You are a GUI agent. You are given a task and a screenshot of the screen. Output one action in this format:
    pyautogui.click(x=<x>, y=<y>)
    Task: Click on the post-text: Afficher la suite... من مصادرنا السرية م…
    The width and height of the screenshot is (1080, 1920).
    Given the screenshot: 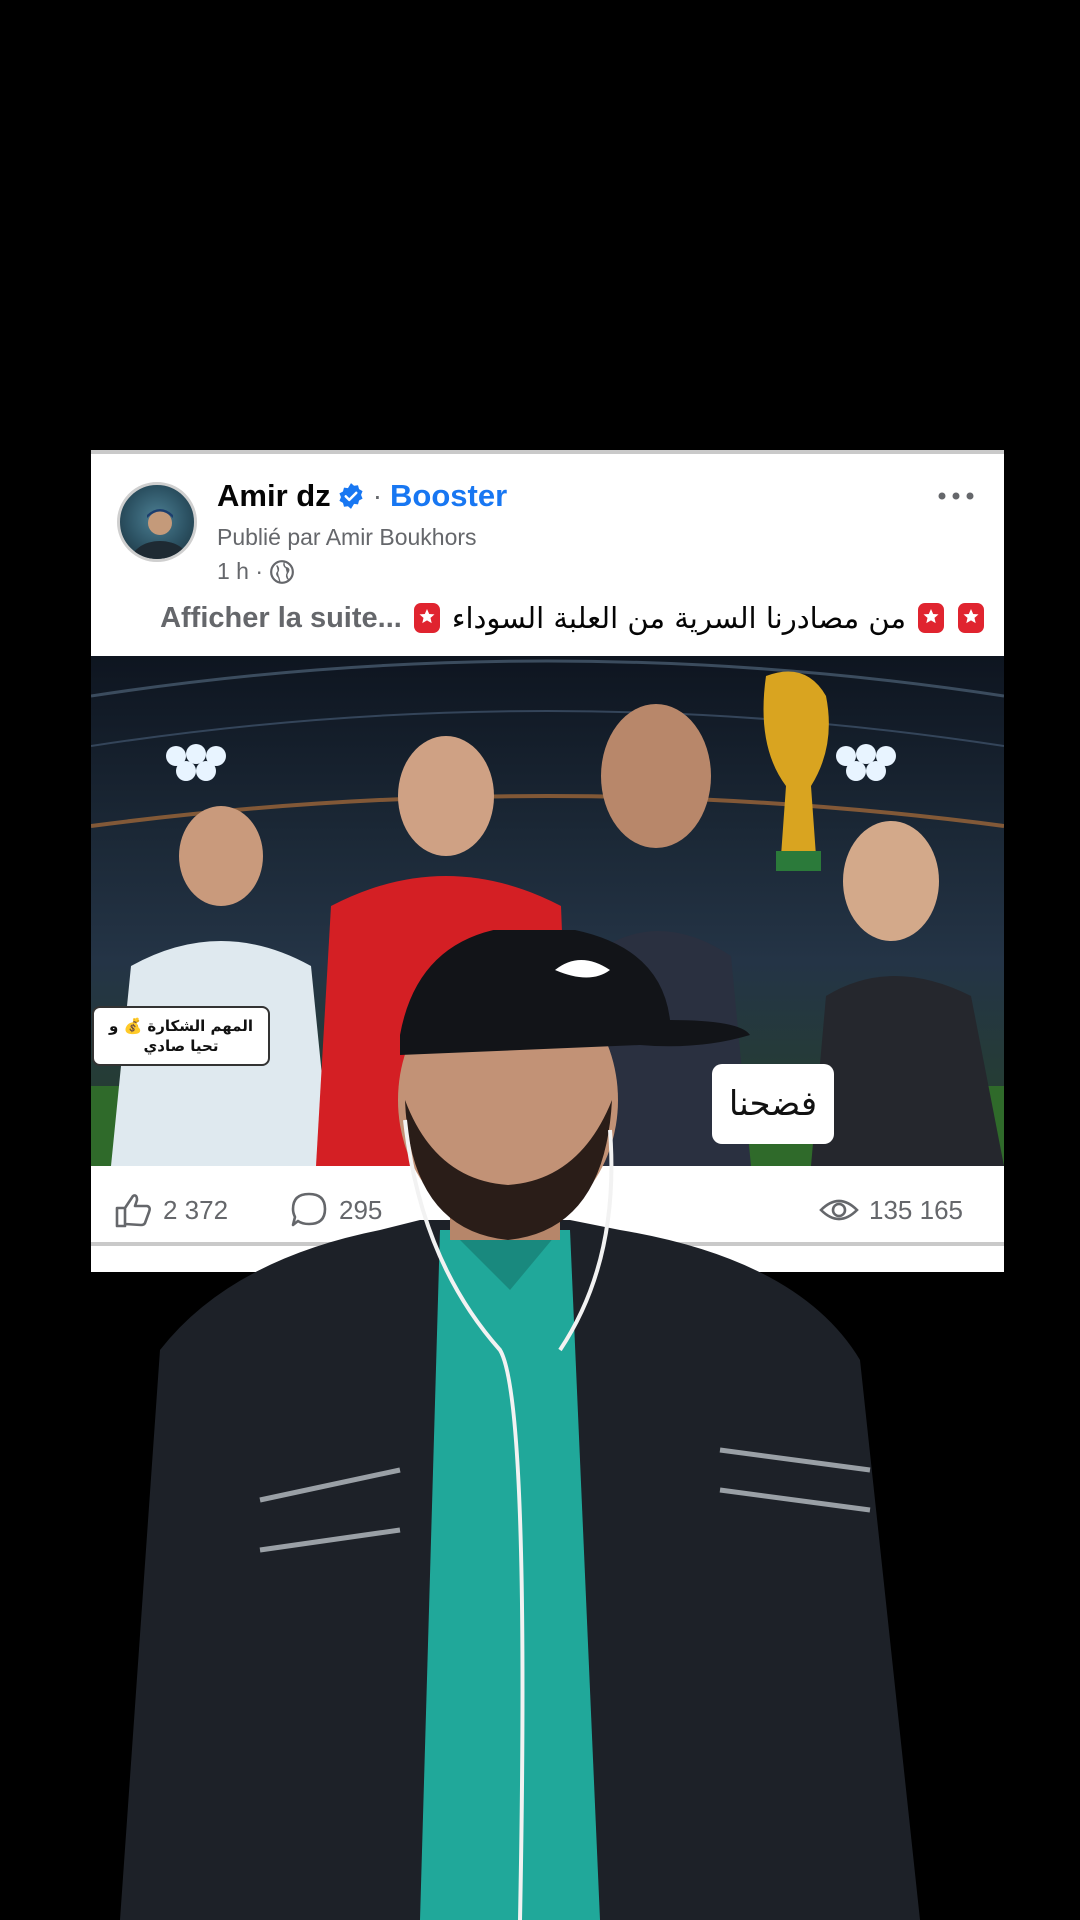 What is the action you would take?
    pyautogui.click(x=553, y=618)
    